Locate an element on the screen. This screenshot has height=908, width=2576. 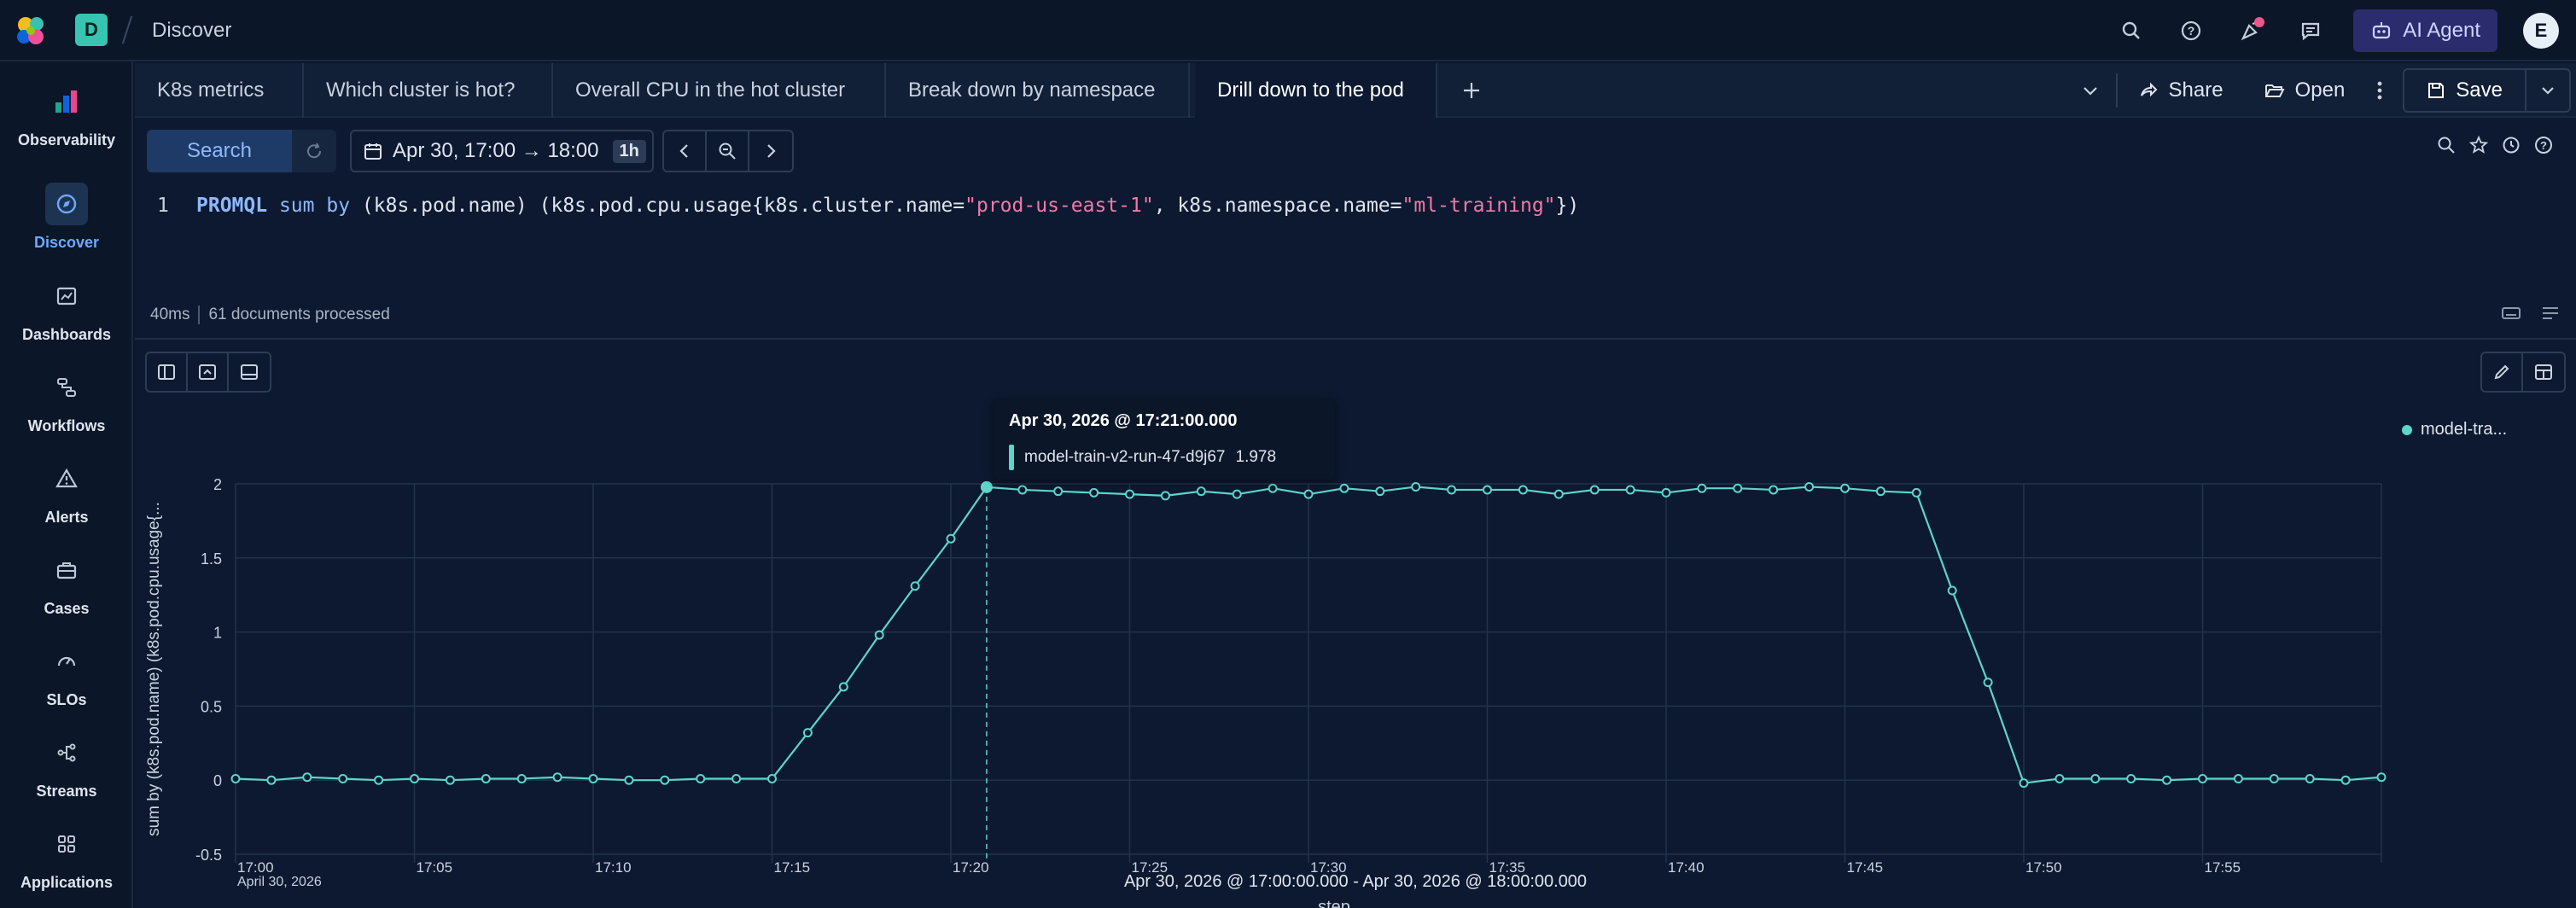
sidebar-item-alerts: Alerts is located at coordinates (66, 500).